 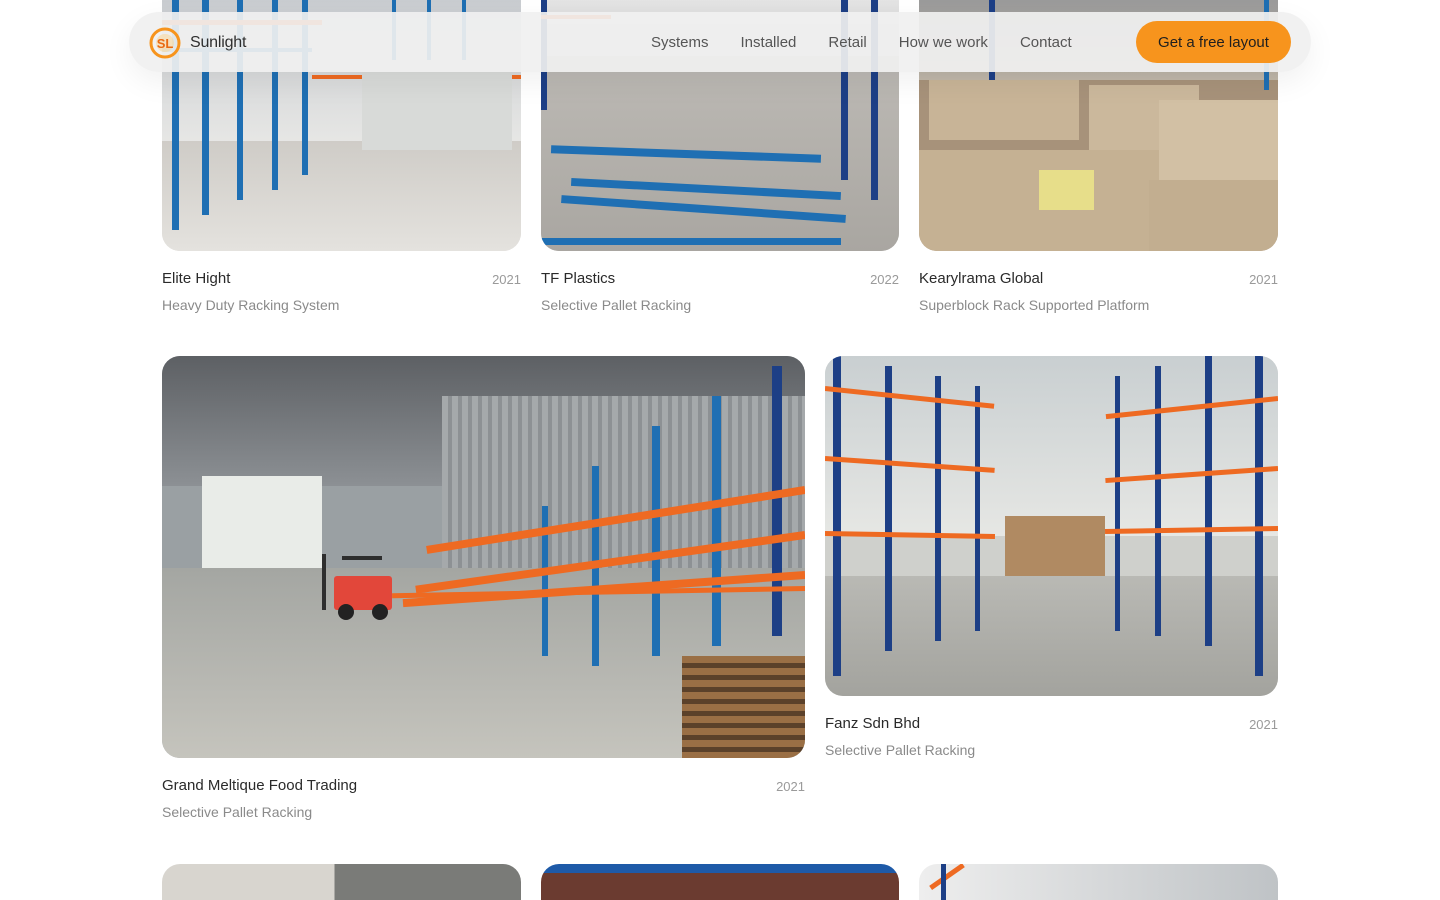 What do you see at coordinates (196, 278) in the screenshot?
I see `project-name: Elite Hight` at bounding box center [196, 278].